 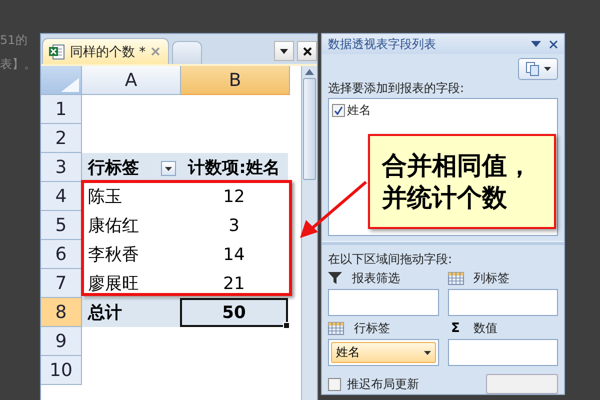 I want to click on area-label: 行标签, so click(x=372, y=328).